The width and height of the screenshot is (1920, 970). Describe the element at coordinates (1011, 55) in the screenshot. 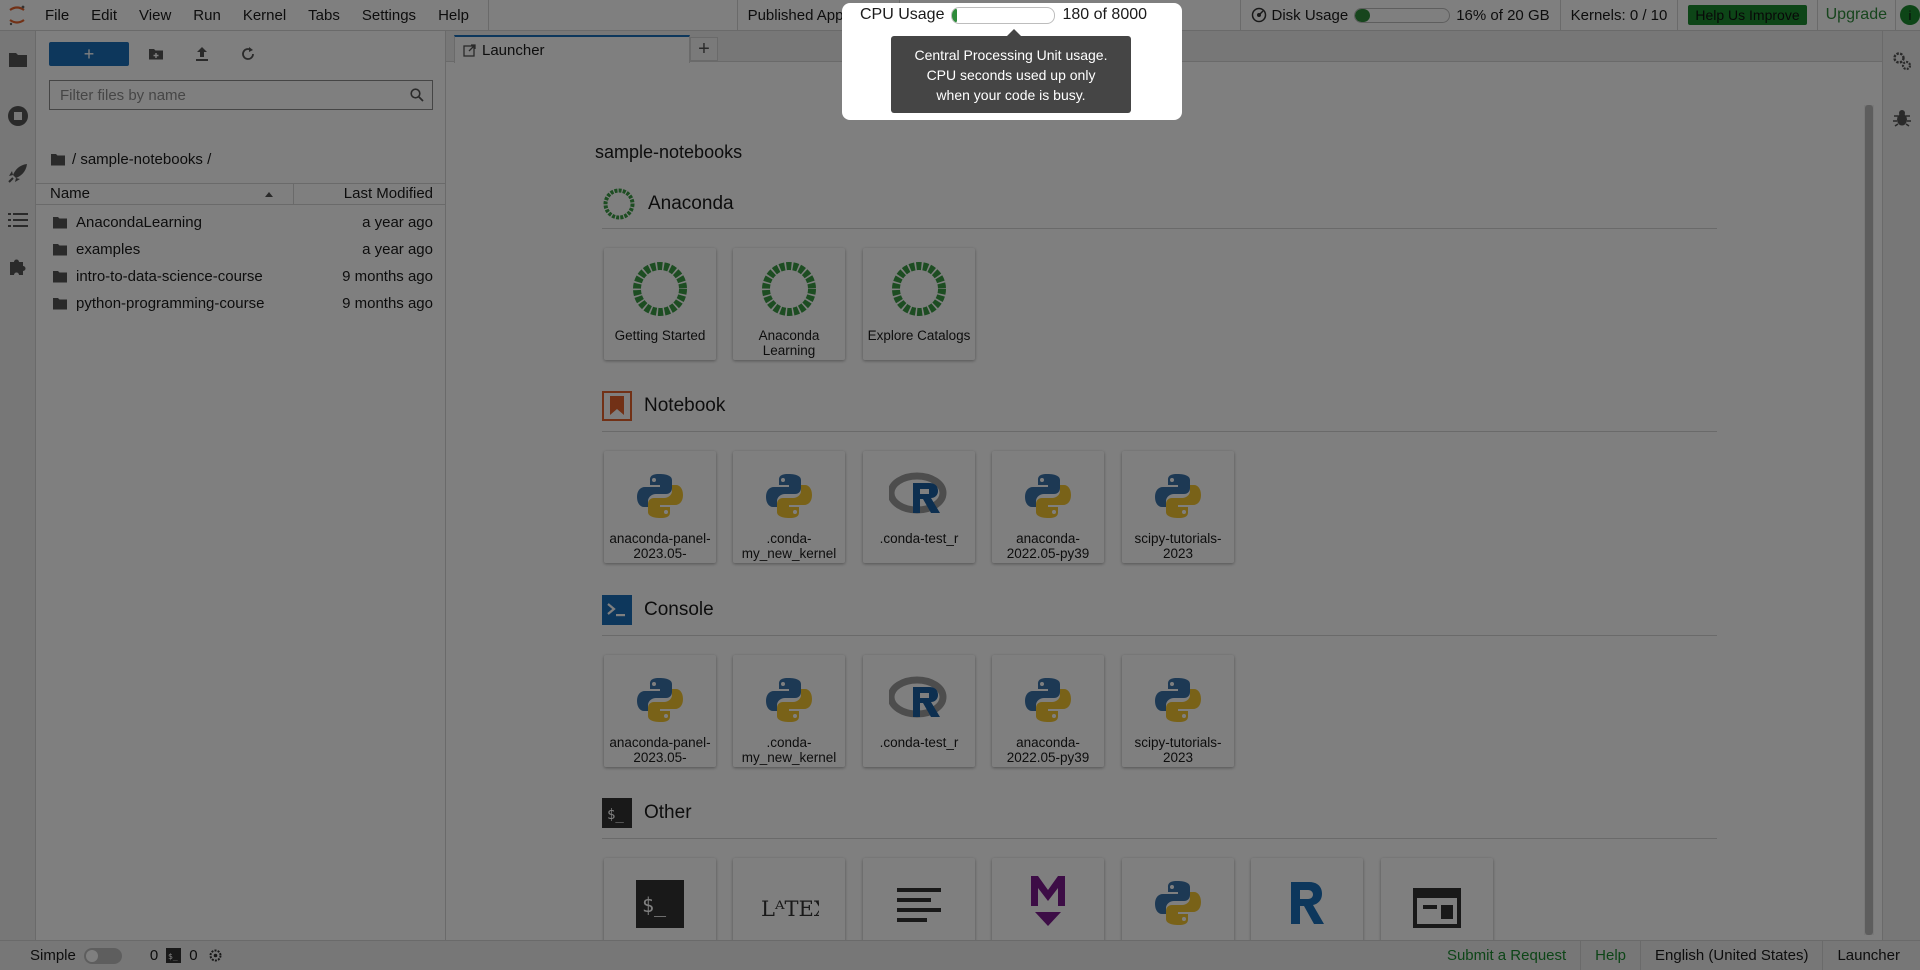

I see `tooltip-line: Central Processing Unit usage.` at that location.